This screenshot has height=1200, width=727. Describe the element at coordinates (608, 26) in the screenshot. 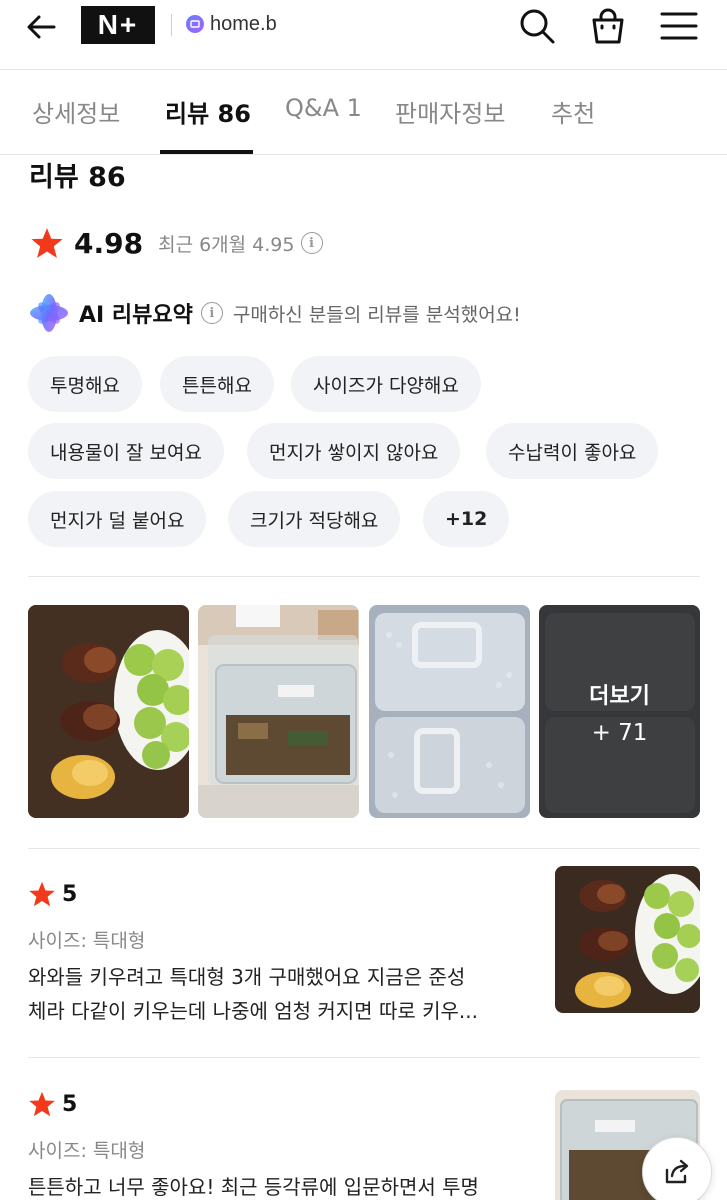

I see `shopping-bag-icon` at that location.